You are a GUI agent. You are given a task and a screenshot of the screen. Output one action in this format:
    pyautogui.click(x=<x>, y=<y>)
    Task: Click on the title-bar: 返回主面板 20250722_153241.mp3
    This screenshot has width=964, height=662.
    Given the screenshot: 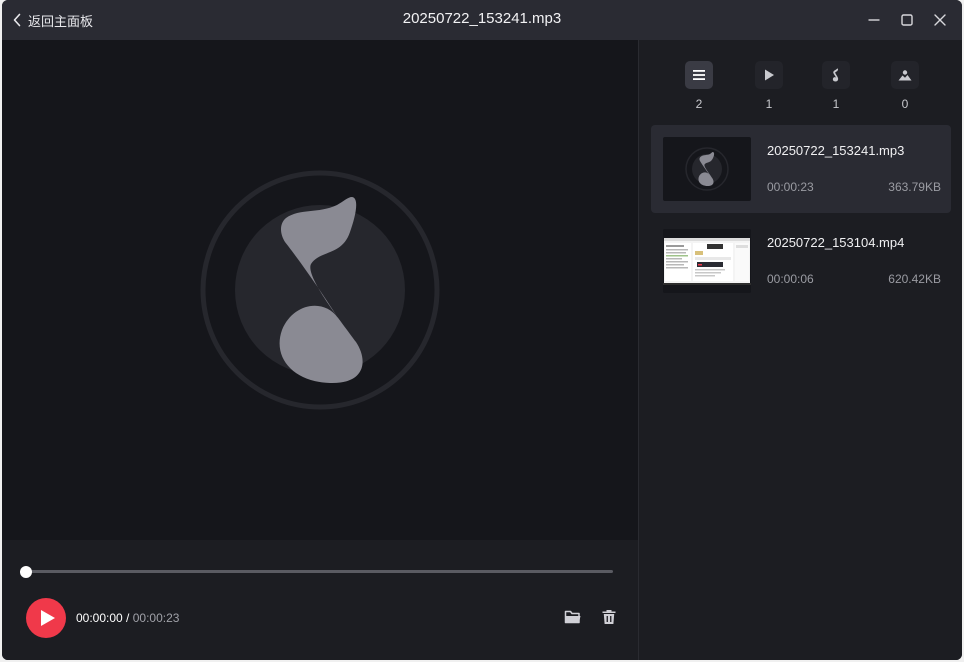 What is the action you would take?
    pyautogui.click(x=482, y=20)
    